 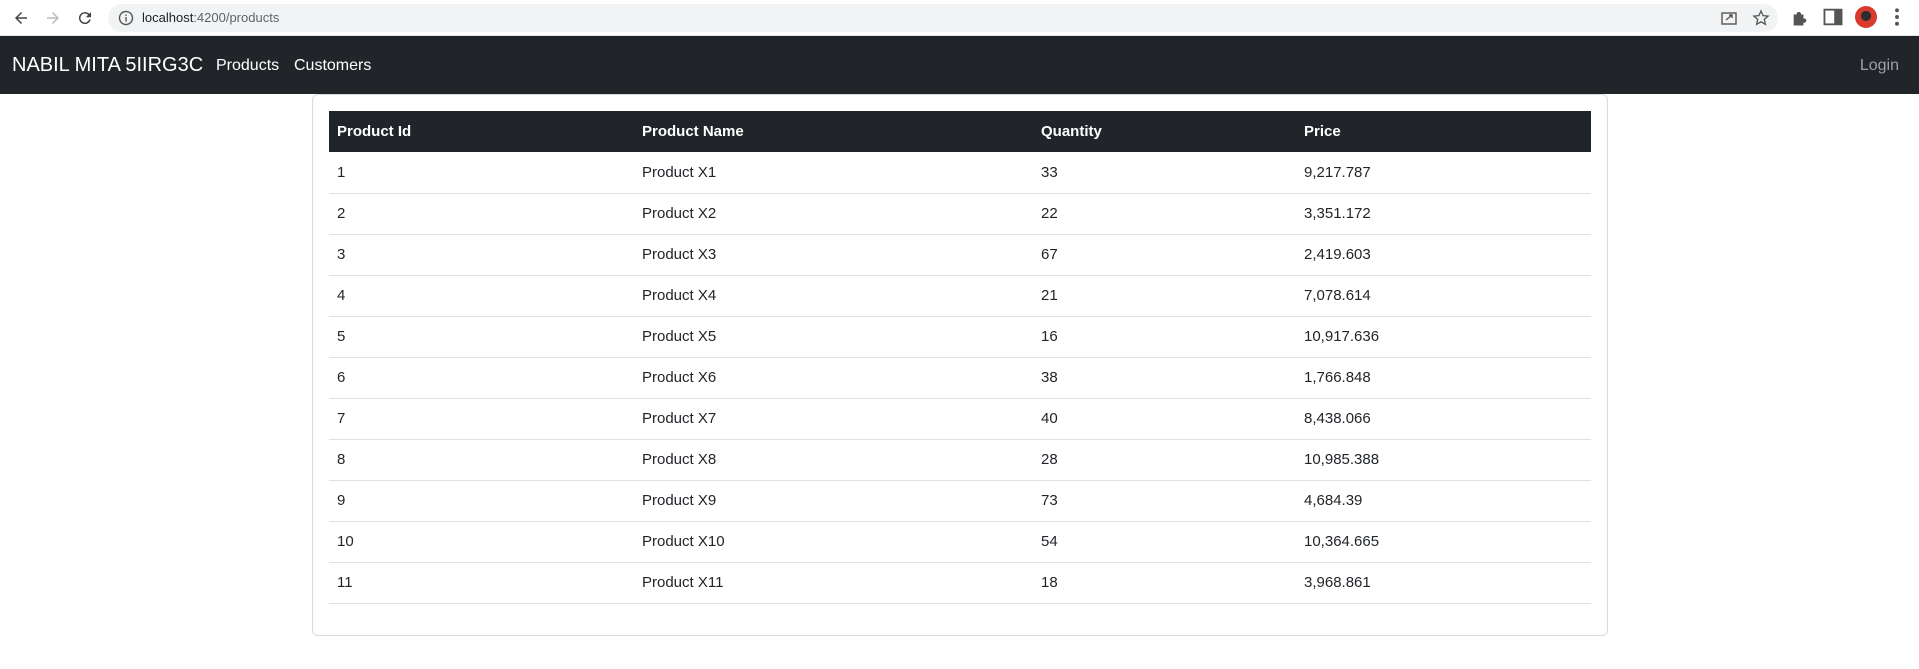 I want to click on cell-product-id: 7, so click(x=481, y=419).